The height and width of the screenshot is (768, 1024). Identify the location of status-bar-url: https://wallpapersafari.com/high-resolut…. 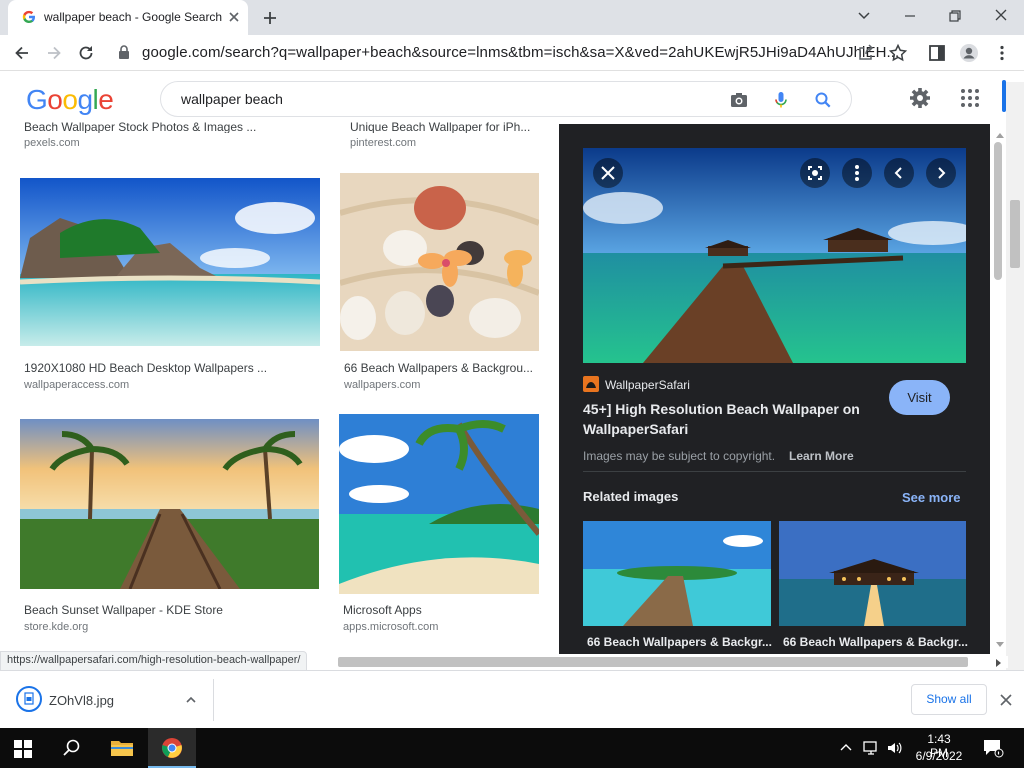
(154, 661).